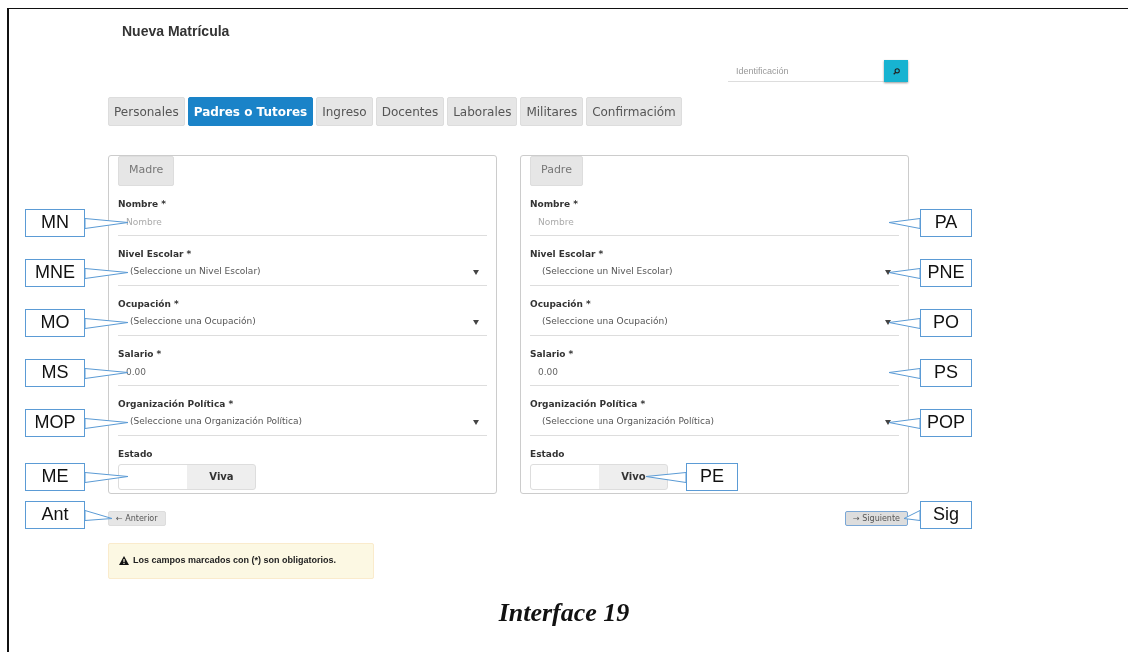 This screenshot has width=1128, height=652. What do you see at coordinates (124, 561) in the screenshot?
I see `warning-icon` at bounding box center [124, 561].